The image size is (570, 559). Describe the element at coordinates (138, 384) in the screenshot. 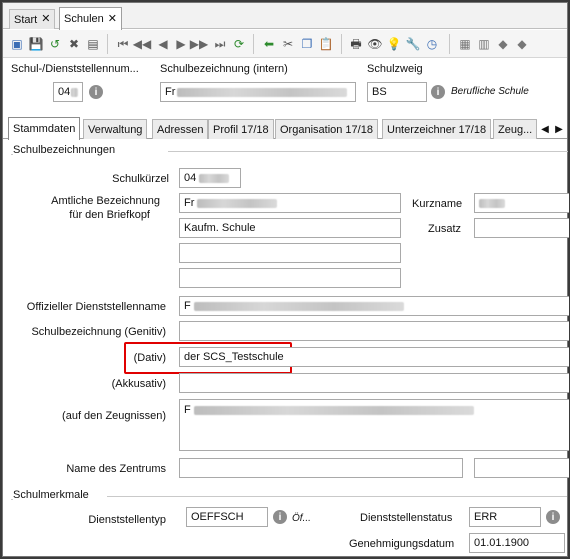

I see `akkusativ-label: (Akkusativ)` at that location.